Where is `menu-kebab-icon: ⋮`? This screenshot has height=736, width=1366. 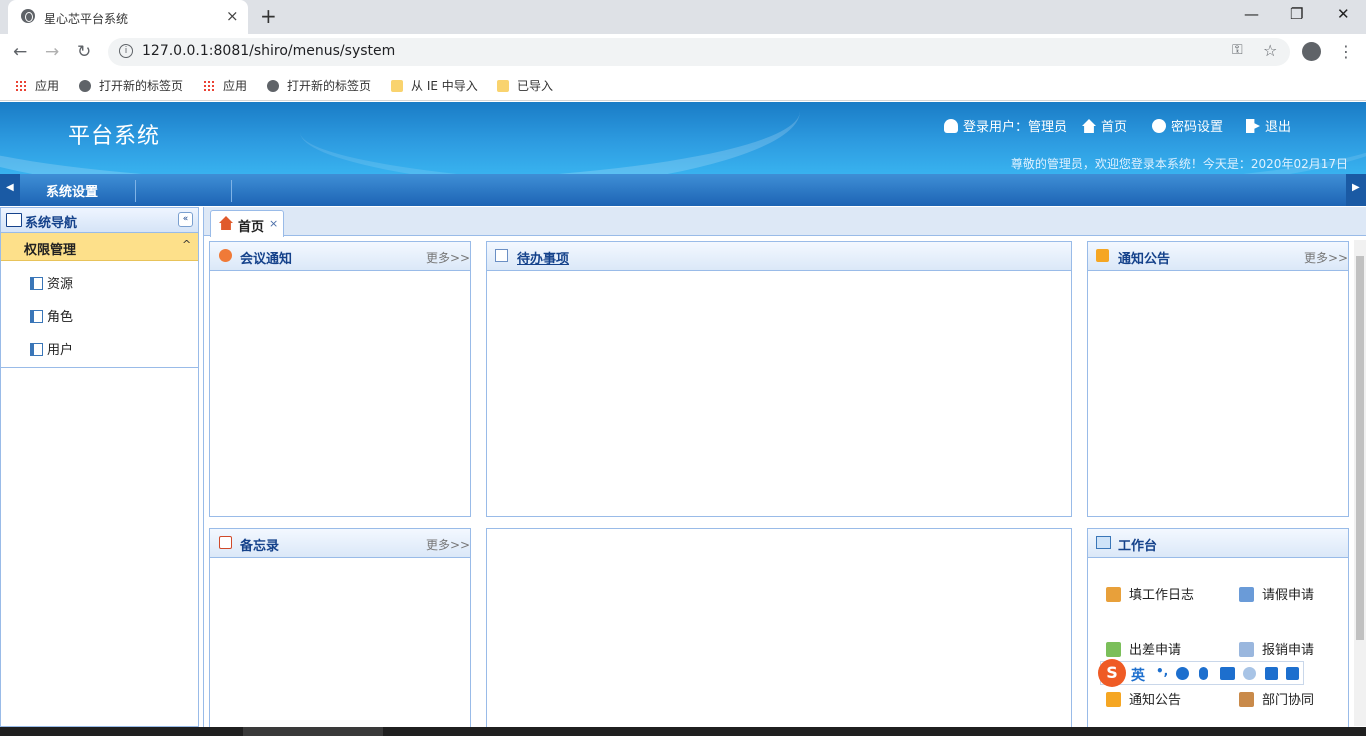 menu-kebab-icon: ⋮ is located at coordinates (1346, 51).